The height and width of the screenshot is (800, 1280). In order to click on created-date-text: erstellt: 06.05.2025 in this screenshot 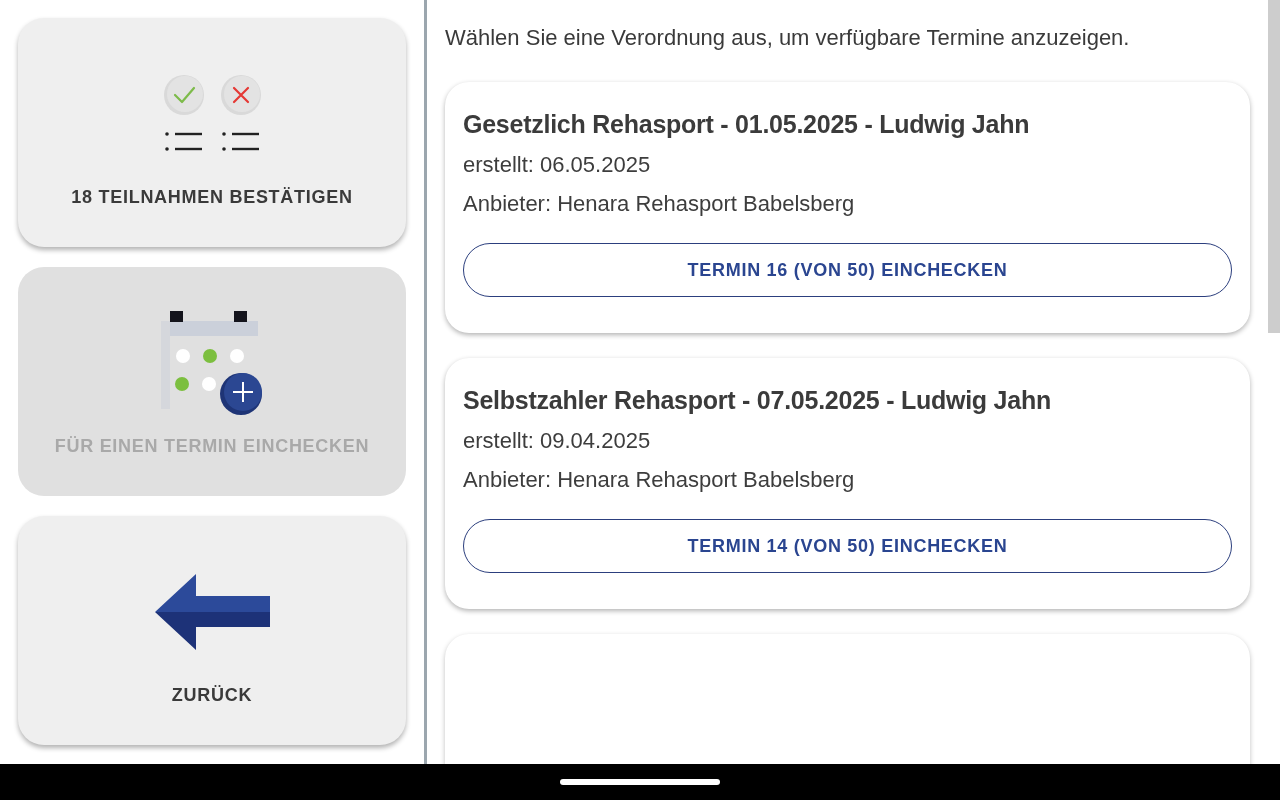, I will do `click(557, 165)`.